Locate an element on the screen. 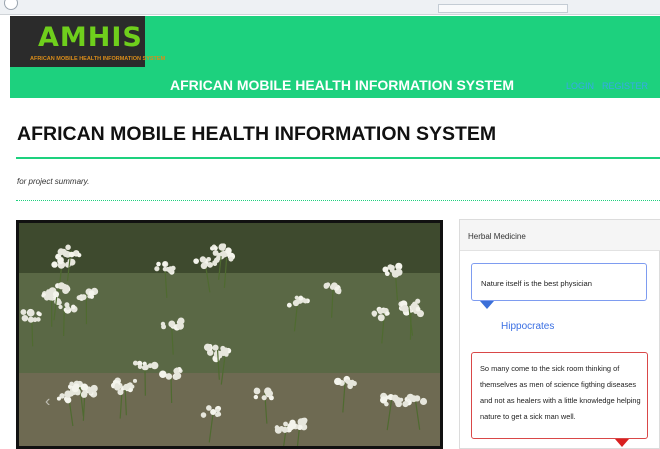 The image size is (660, 449). logo-text: AMHIS is located at coordinates (90, 37).